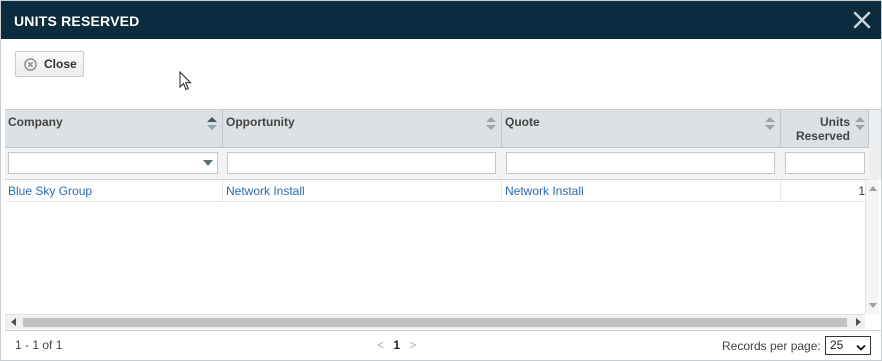 The height and width of the screenshot is (361, 882). I want to click on horizontal-scrollbar, so click(435, 321).